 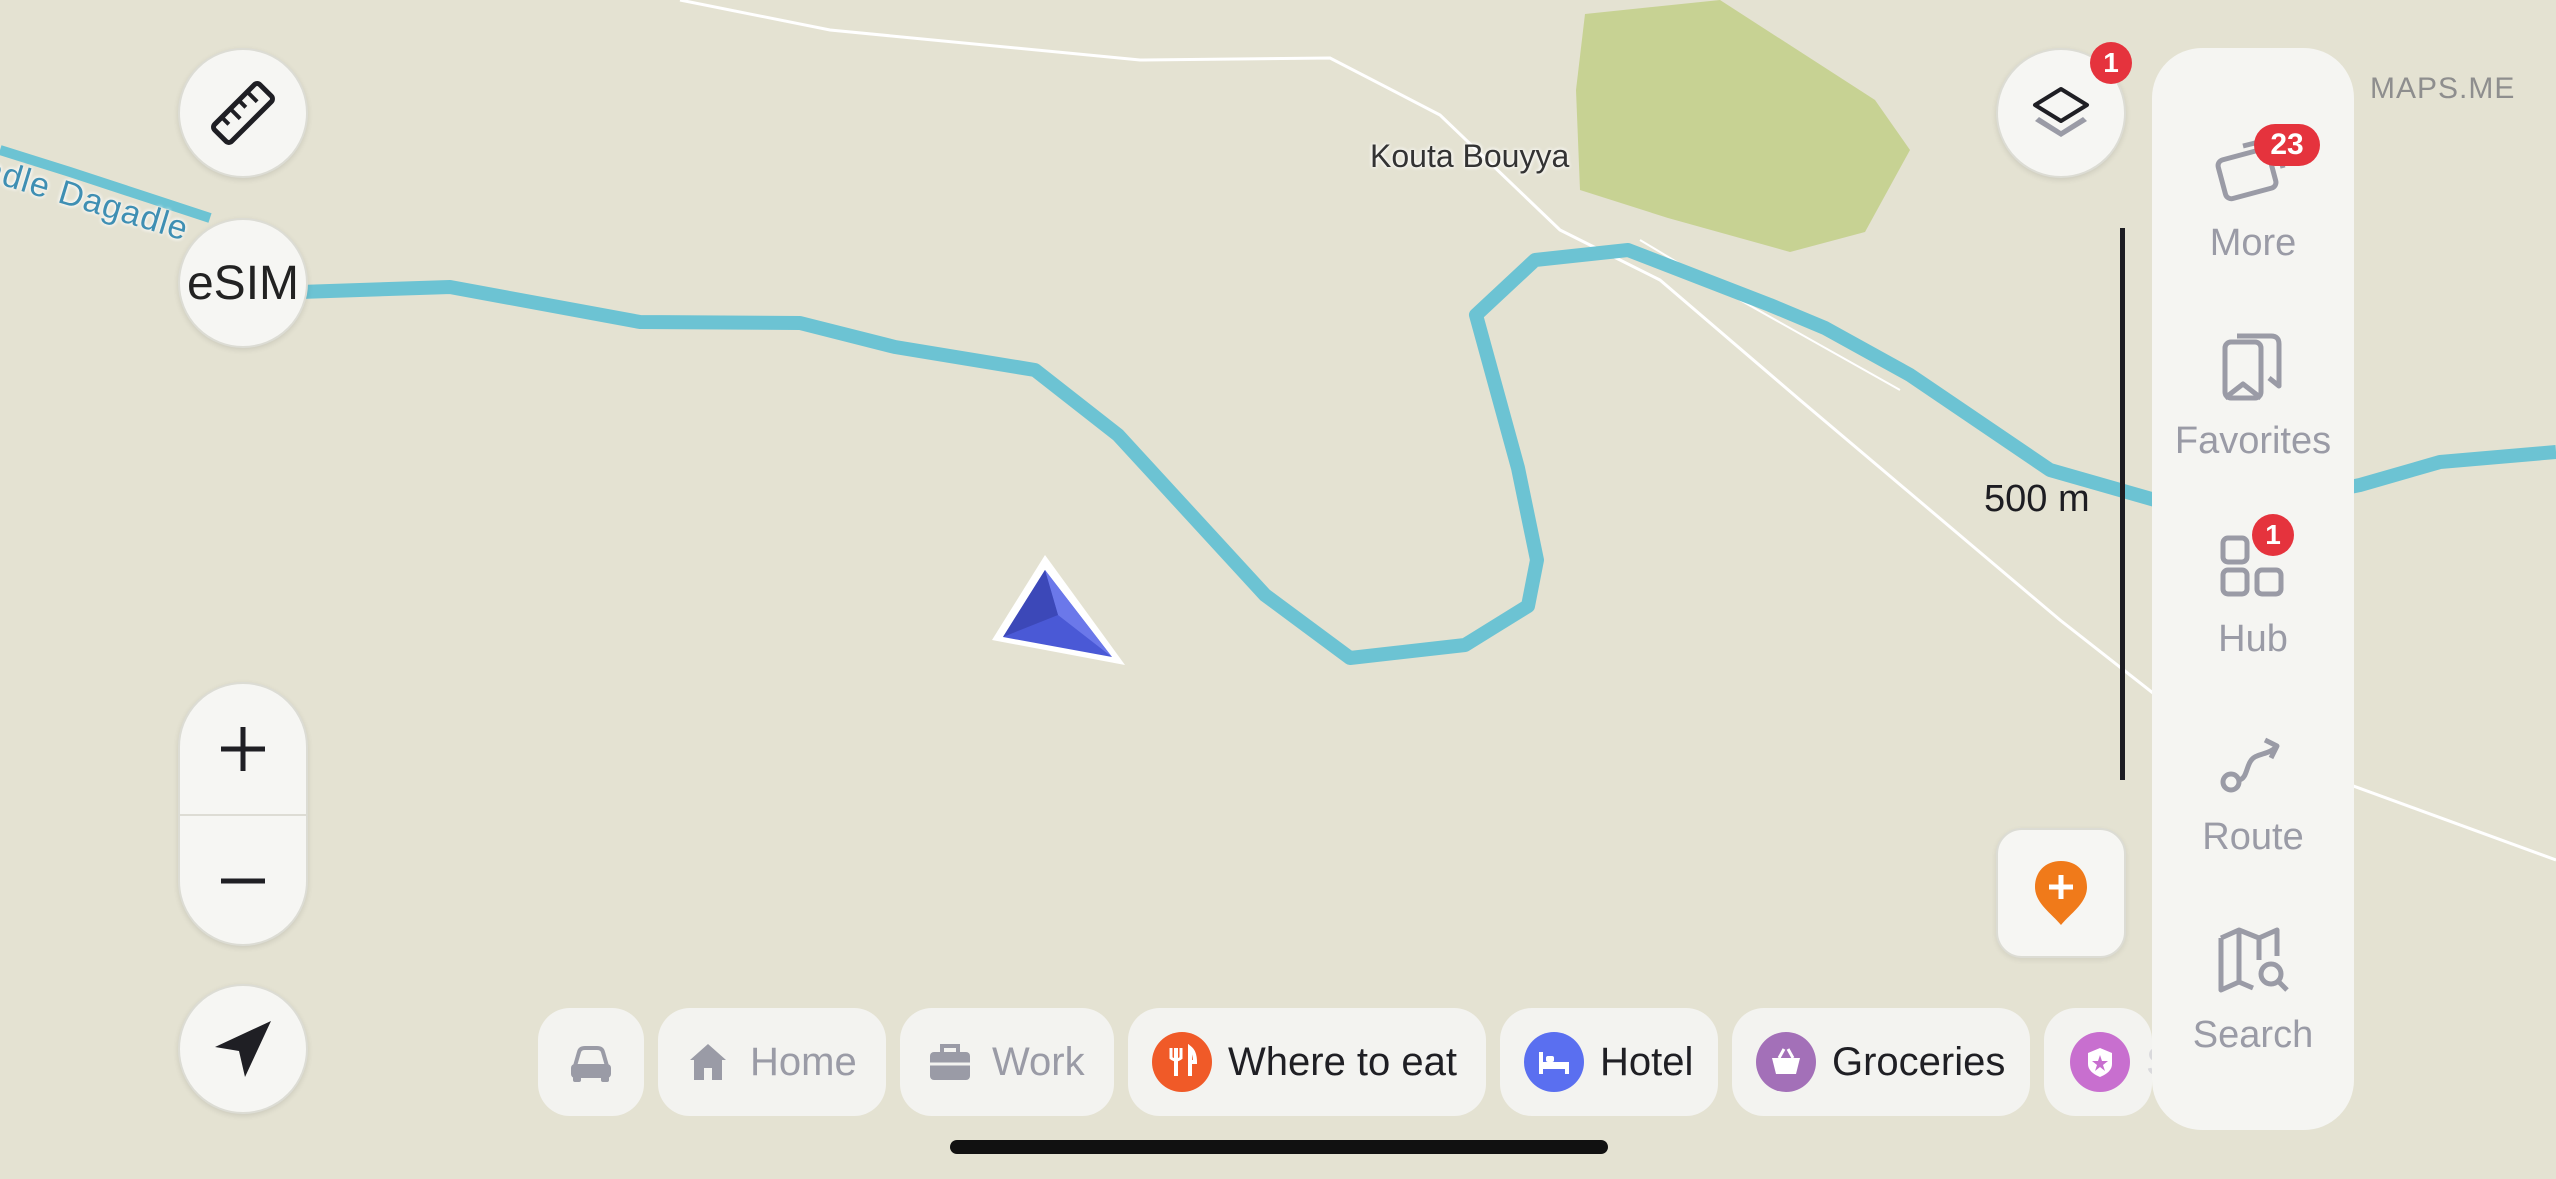 What do you see at coordinates (1919, 1061) in the screenshot?
I see `groceries-label: Groceries` at bounding box center [1919, 1061].